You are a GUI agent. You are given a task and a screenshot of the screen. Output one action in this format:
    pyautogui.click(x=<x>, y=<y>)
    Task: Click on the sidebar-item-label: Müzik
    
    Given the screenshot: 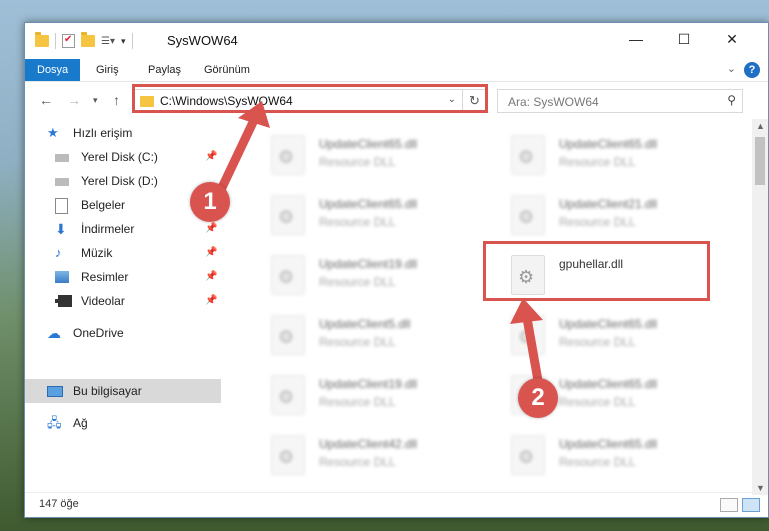 What is the action you would take?
    pyautogui.click(x=97, y=253)
    